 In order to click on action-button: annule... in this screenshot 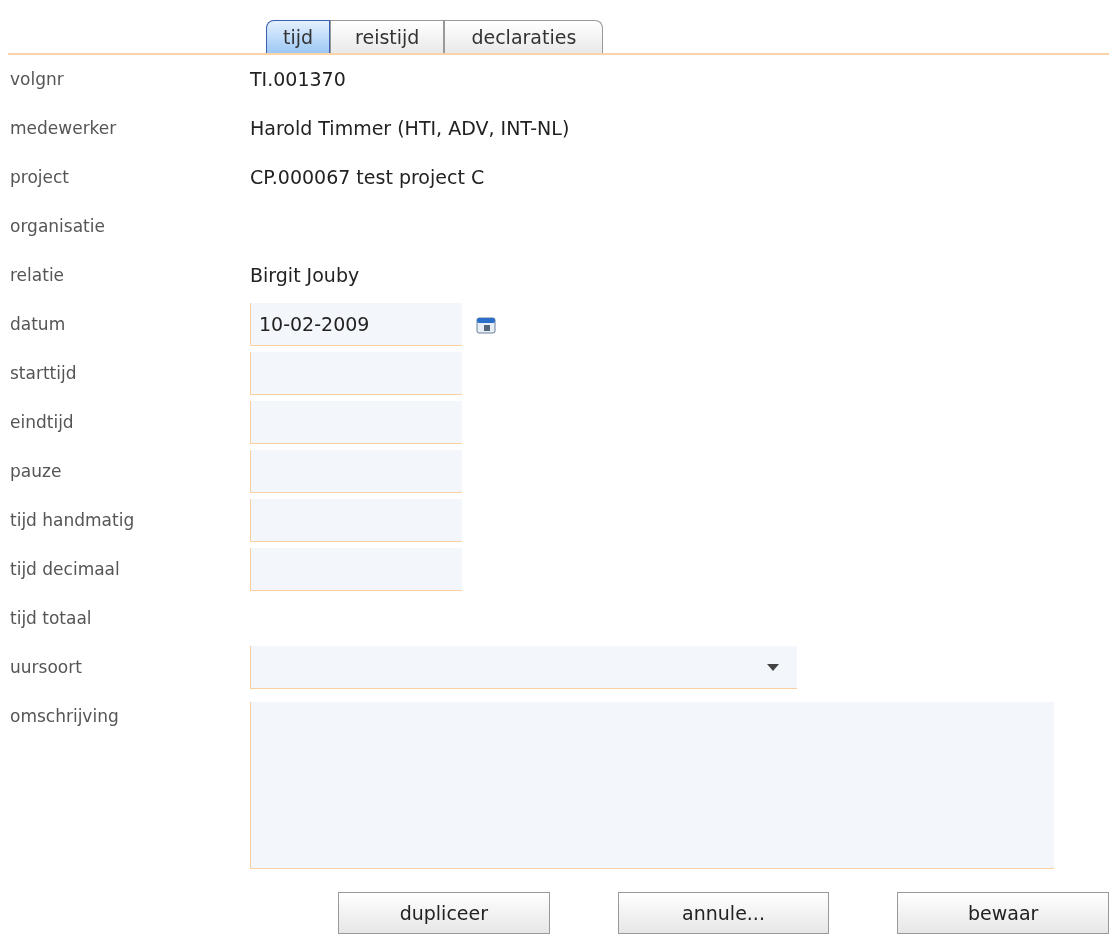, I will do `click(723, 913)`.